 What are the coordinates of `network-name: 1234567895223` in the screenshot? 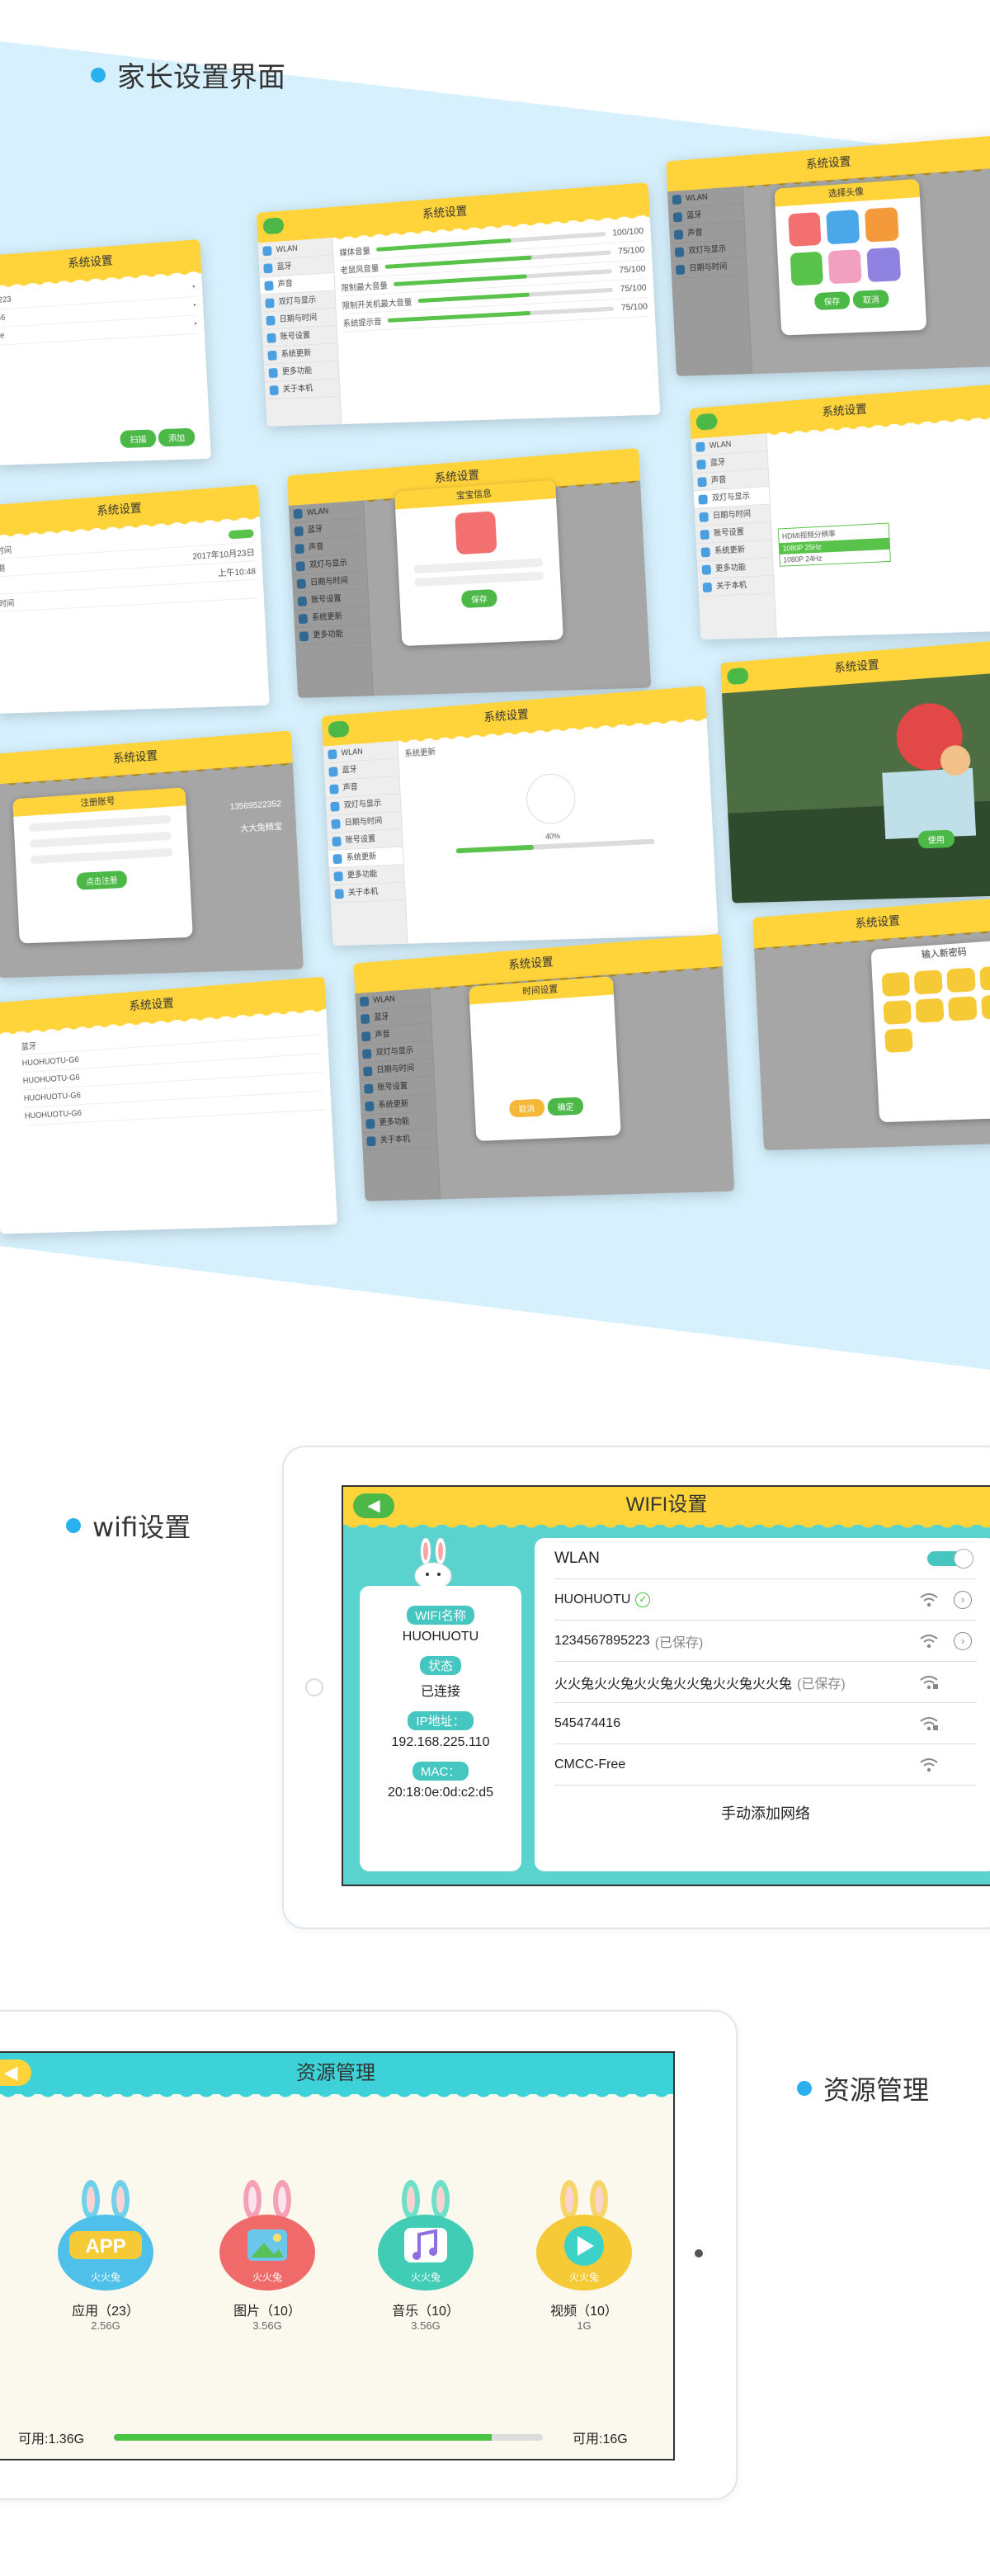 It's located at (602, 1641).